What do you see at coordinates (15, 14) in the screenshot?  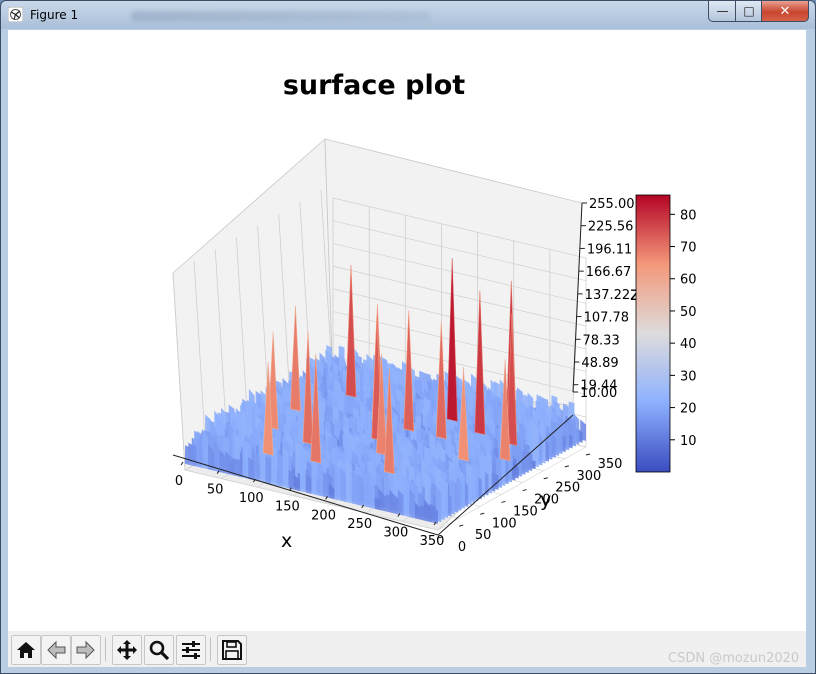 I see `matplotlib-app-icon` at bounding box center [15, 14].